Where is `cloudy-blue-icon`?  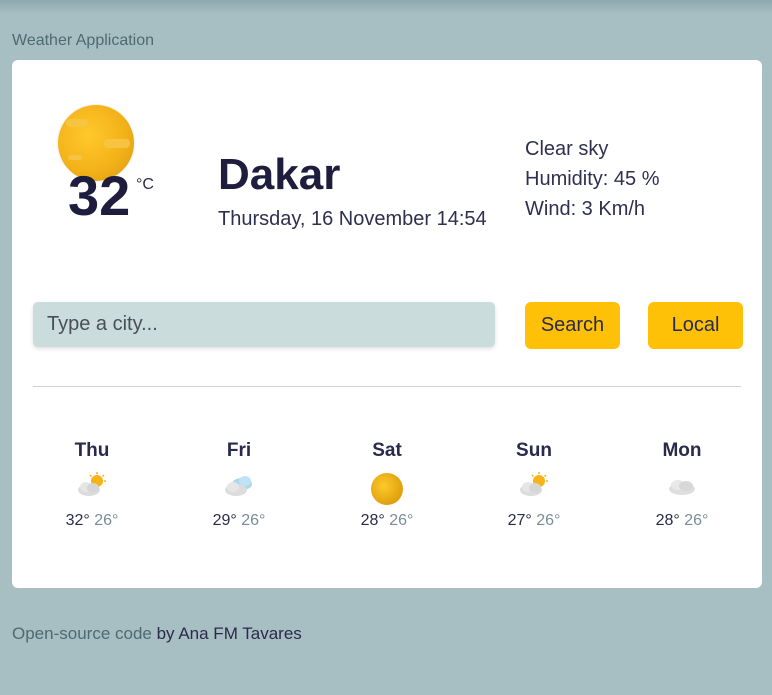
cloudy-blue-icon is located at coordinates (239, 489).